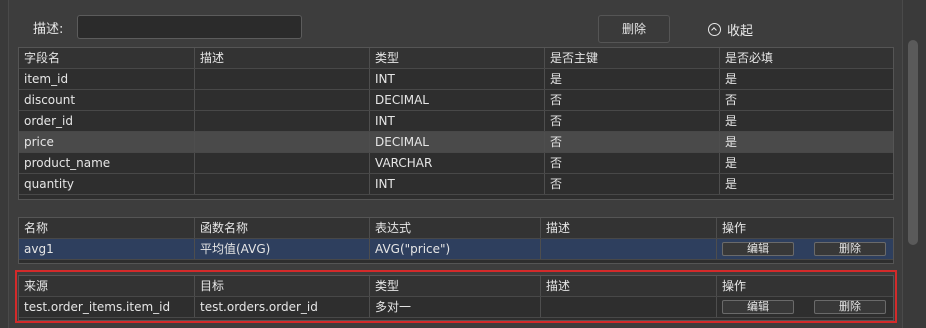 Image resolution: width=926 pixels, height=328 pixels. I want to click on field-name-cell: product_name, so click(107, 163).